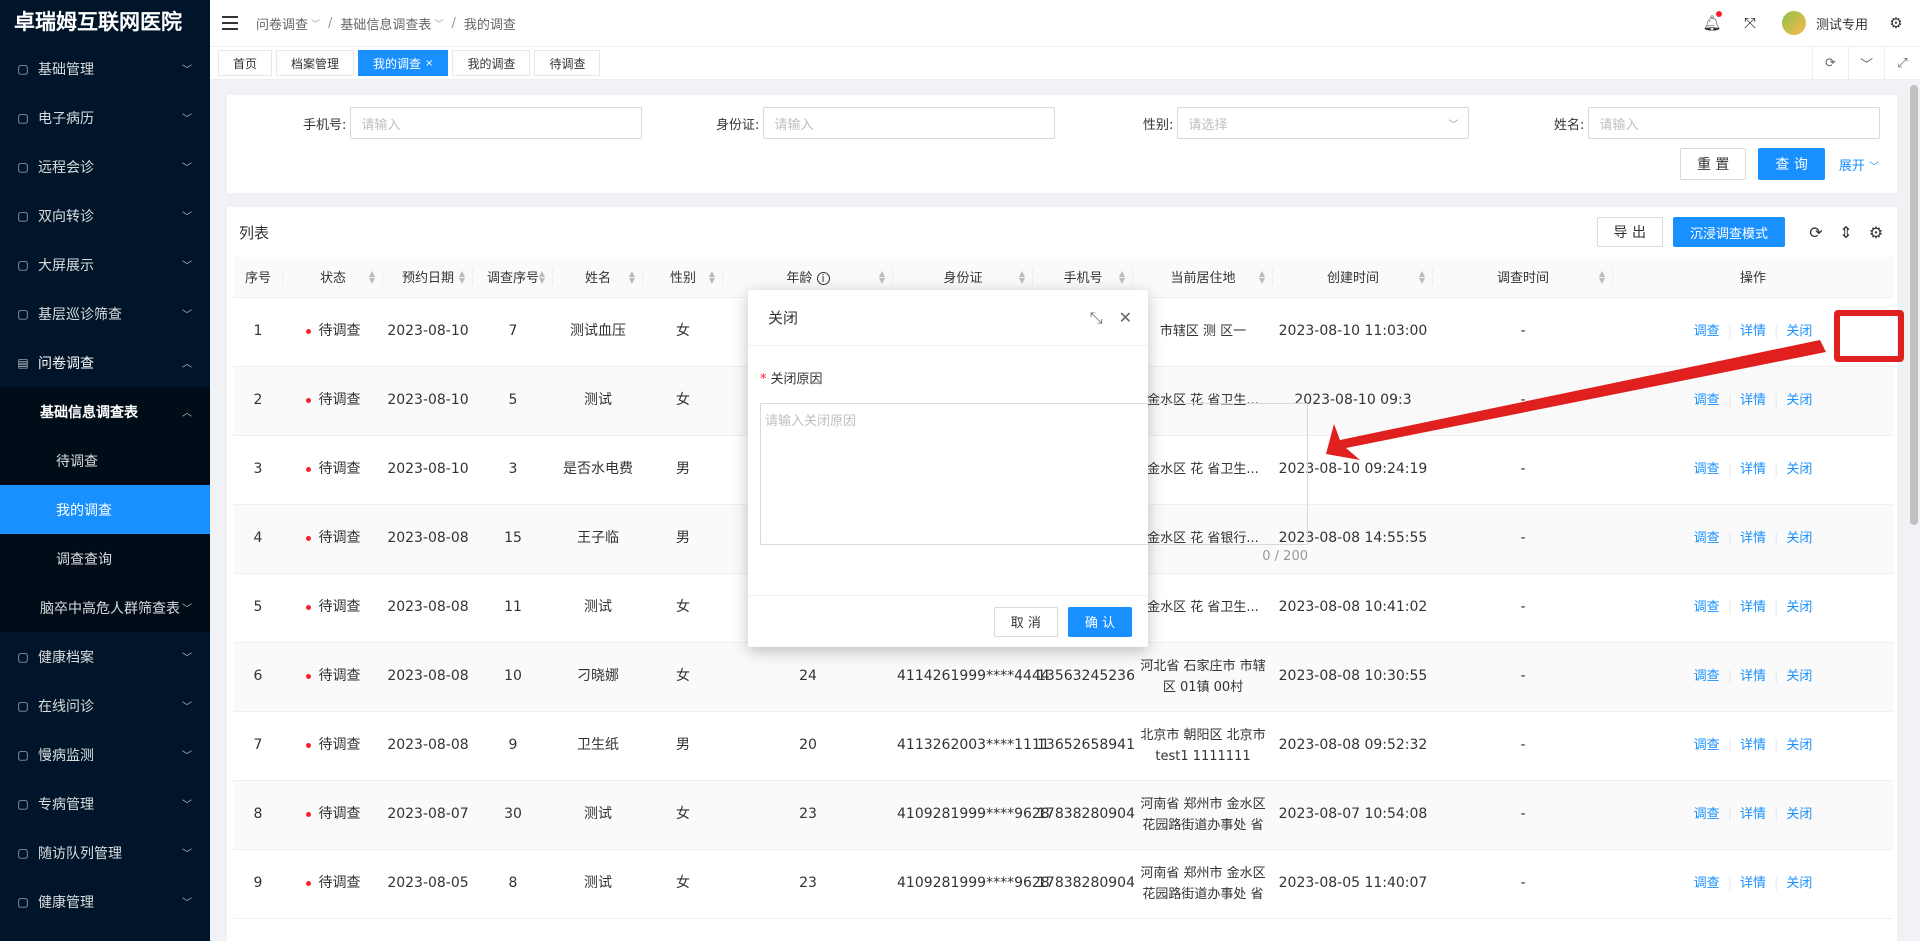  What do you see at coordinates (1712, 22) in the screenshot?
I see `bell-icon: 🔔︎` at bounding box center [1712, 22].